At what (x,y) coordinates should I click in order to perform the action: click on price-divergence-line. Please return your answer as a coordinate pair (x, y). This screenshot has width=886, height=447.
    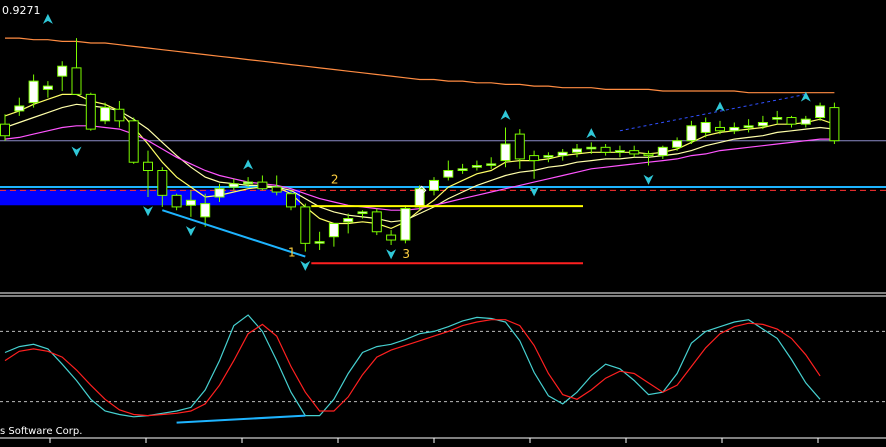
    Looking at the image, I should click on (233, 233).